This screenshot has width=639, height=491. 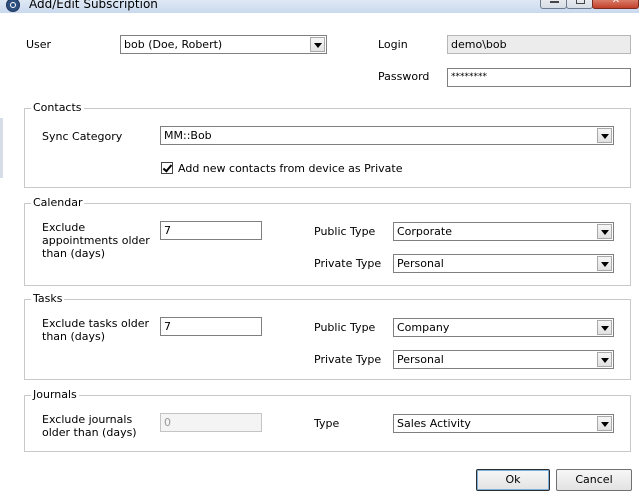 I want to click on tasks-public-type-label: Public Type, so click(x=345, y=327).